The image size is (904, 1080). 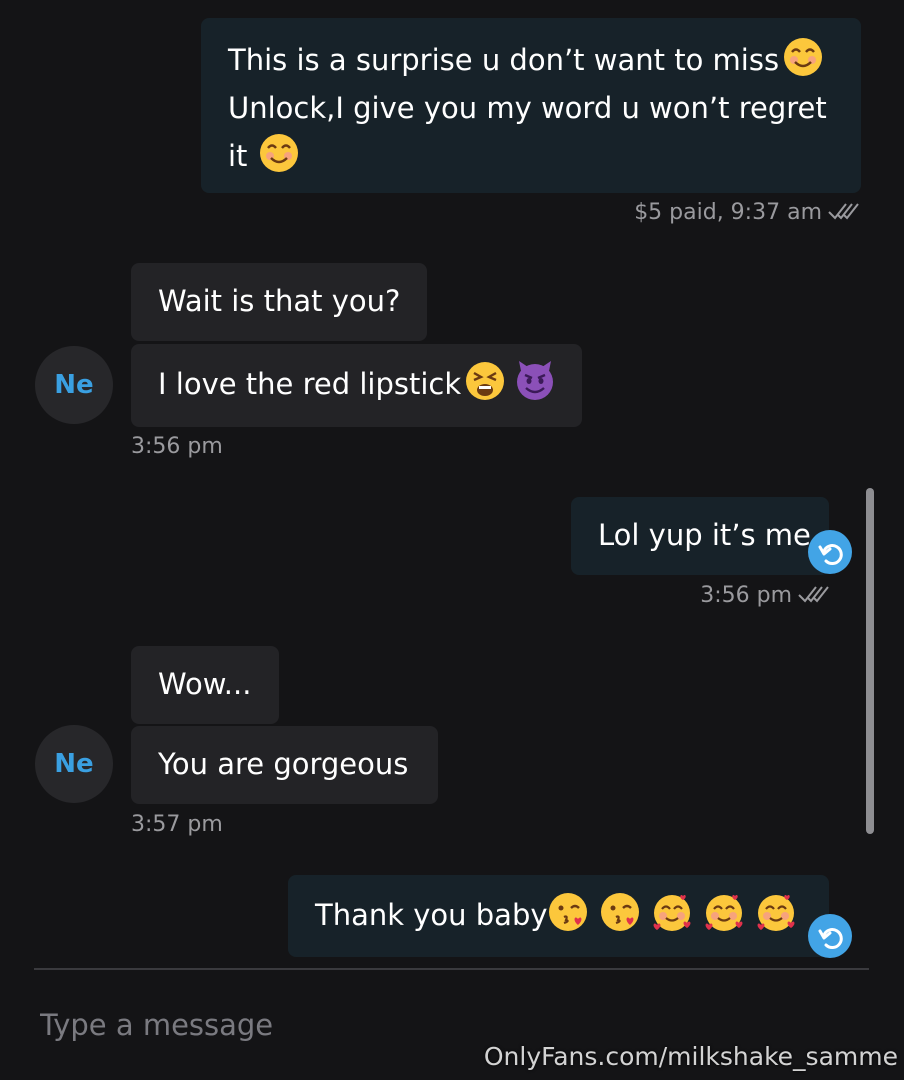 I want to click on message-text: You are gorgeous, so click(x=283, y=764).